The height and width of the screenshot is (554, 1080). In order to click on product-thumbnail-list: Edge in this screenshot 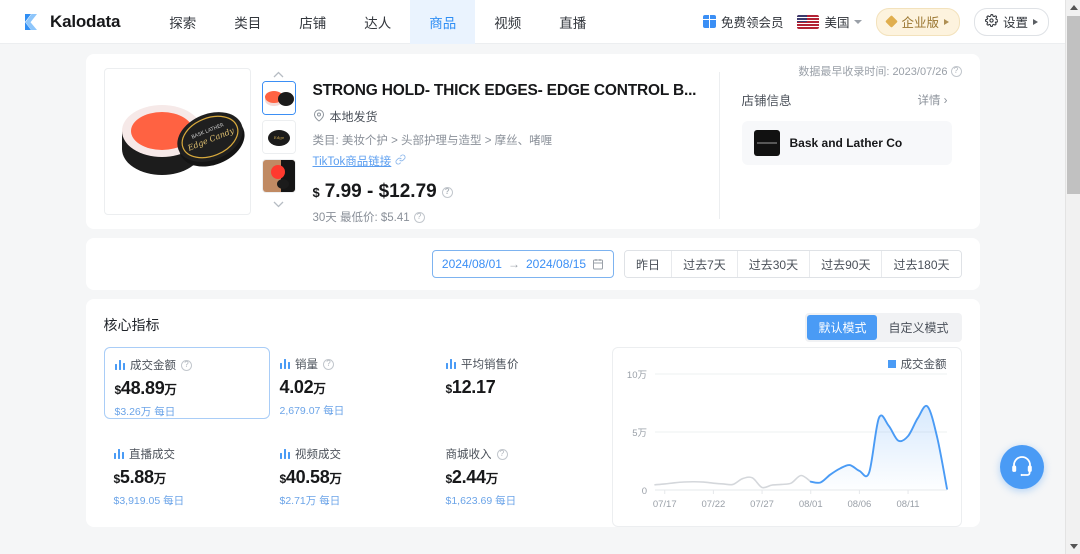, I will do `click(279, 148)`.